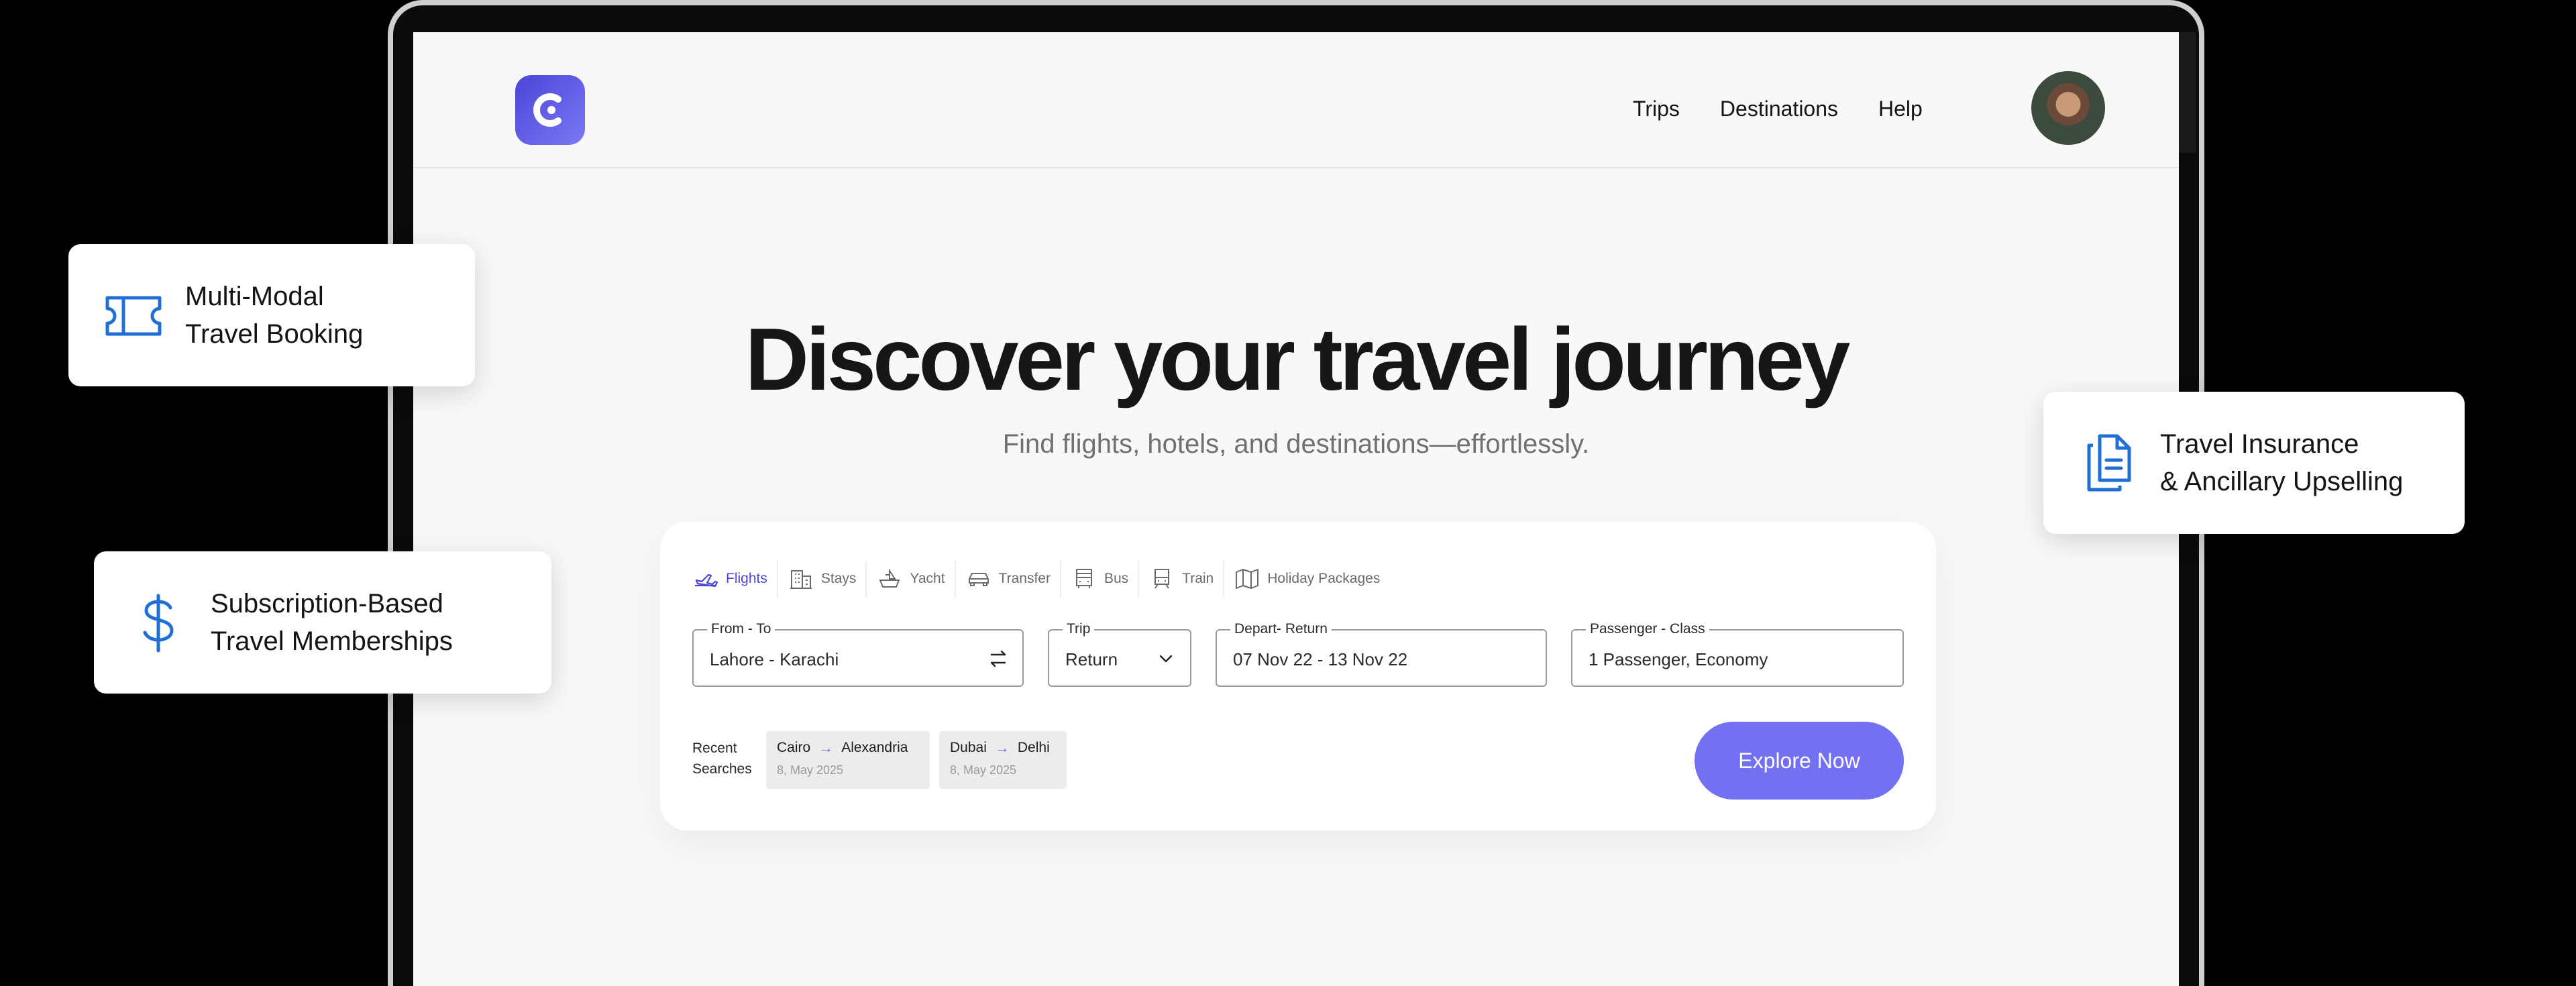  I want to click on feature-line: Subscription-Based, so click(327, 603).